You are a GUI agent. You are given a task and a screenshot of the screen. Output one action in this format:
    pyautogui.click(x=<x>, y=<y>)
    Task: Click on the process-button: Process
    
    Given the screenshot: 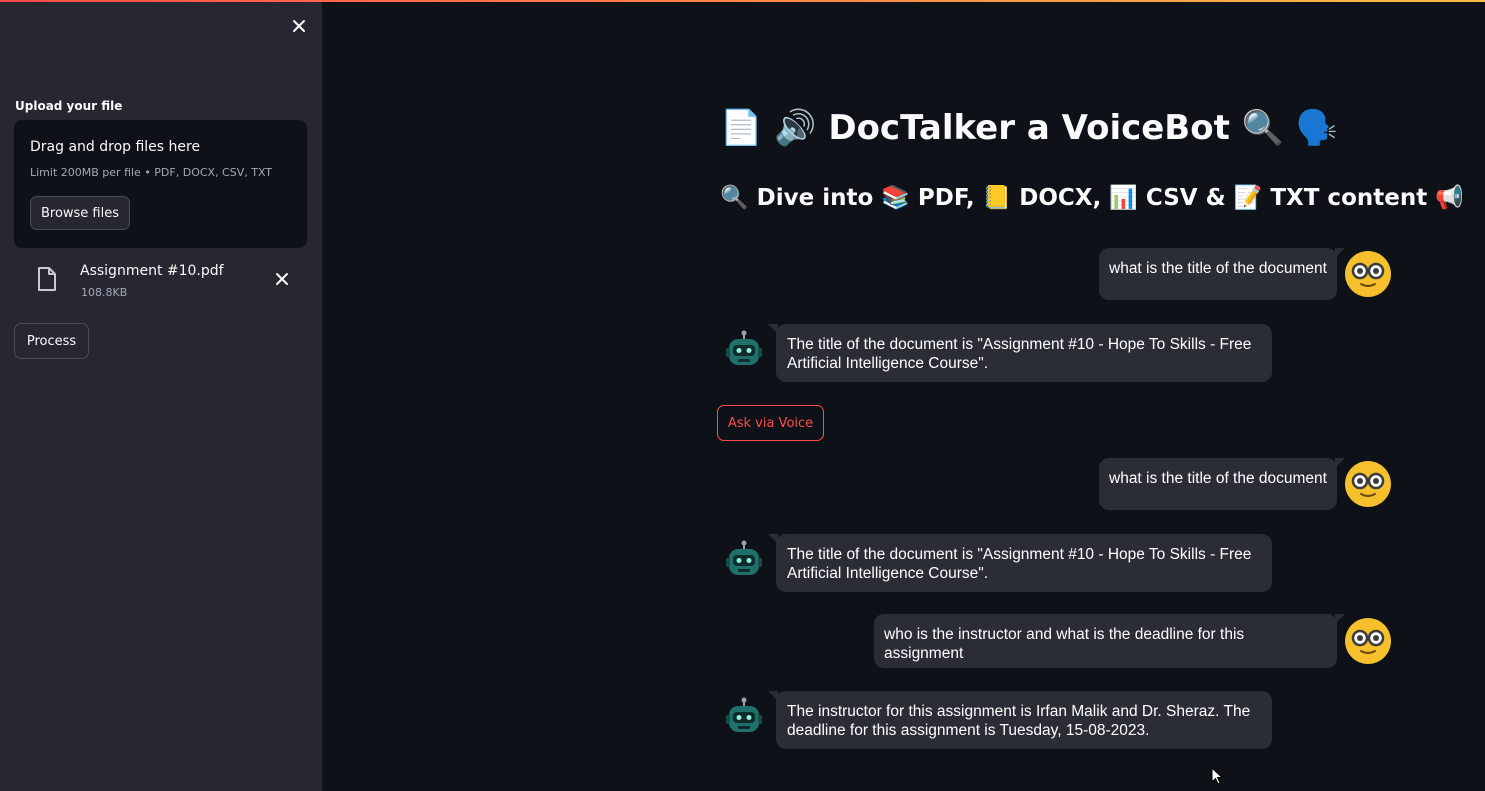 What is the action you would take?
    pyautogui.click(x=51, y=341)
    